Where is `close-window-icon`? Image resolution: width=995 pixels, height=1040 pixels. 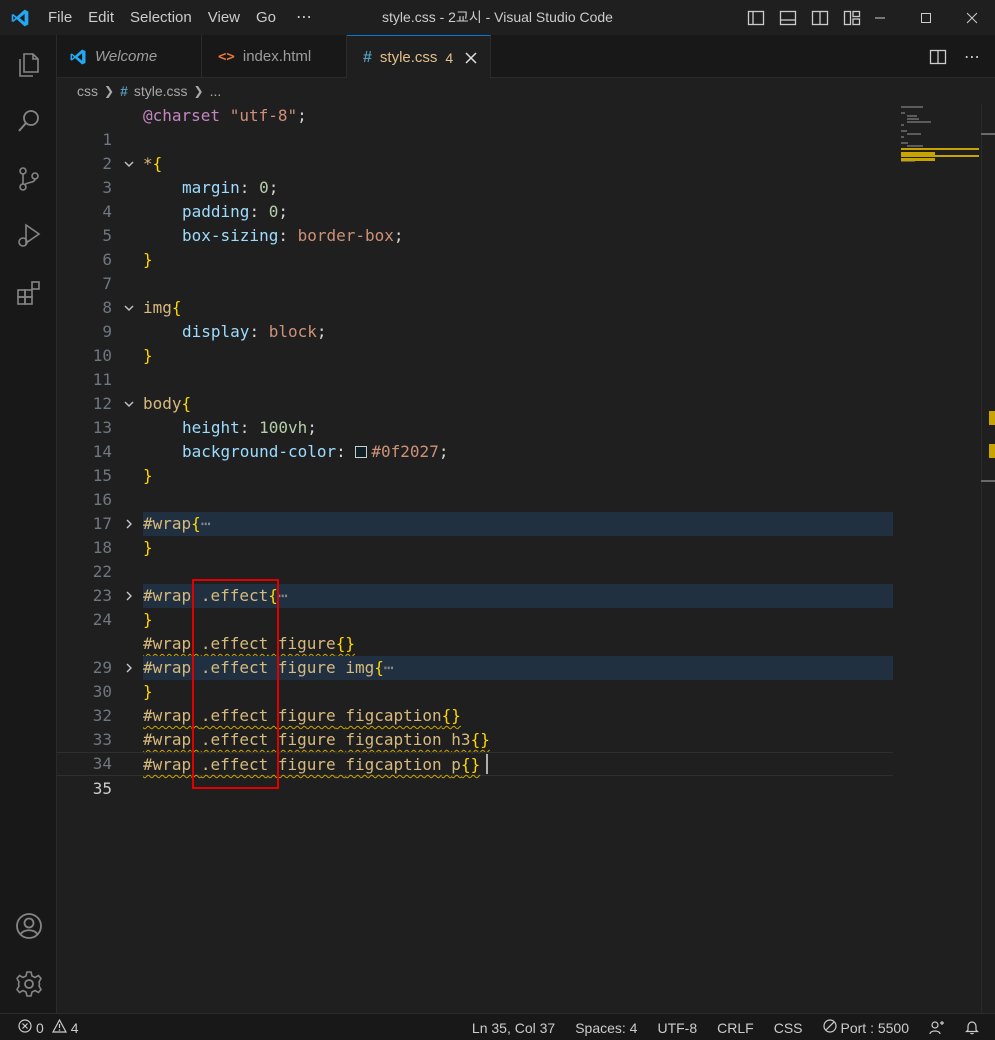 close-window-icon is located at coordinates (972, 17).